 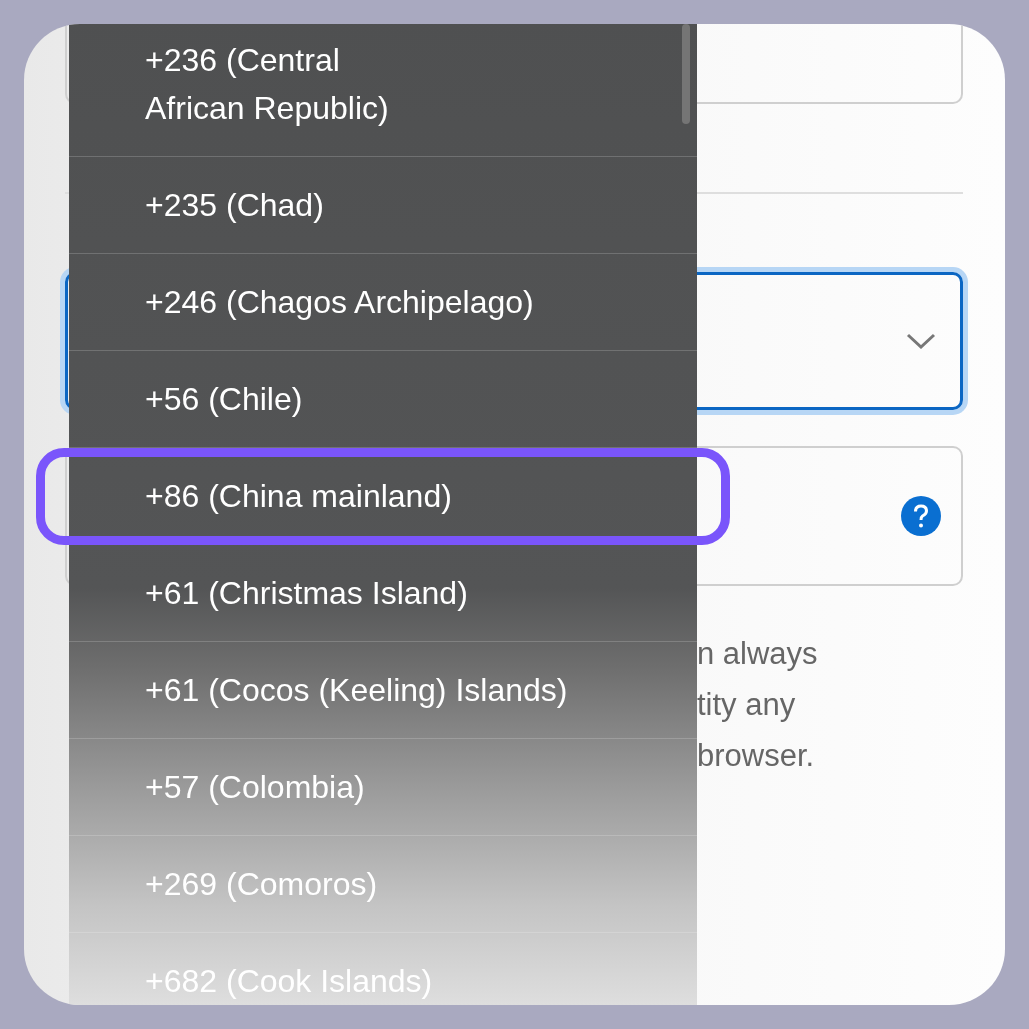 I want to click on paragraph-text: tity any, so click(x=746, y=705).